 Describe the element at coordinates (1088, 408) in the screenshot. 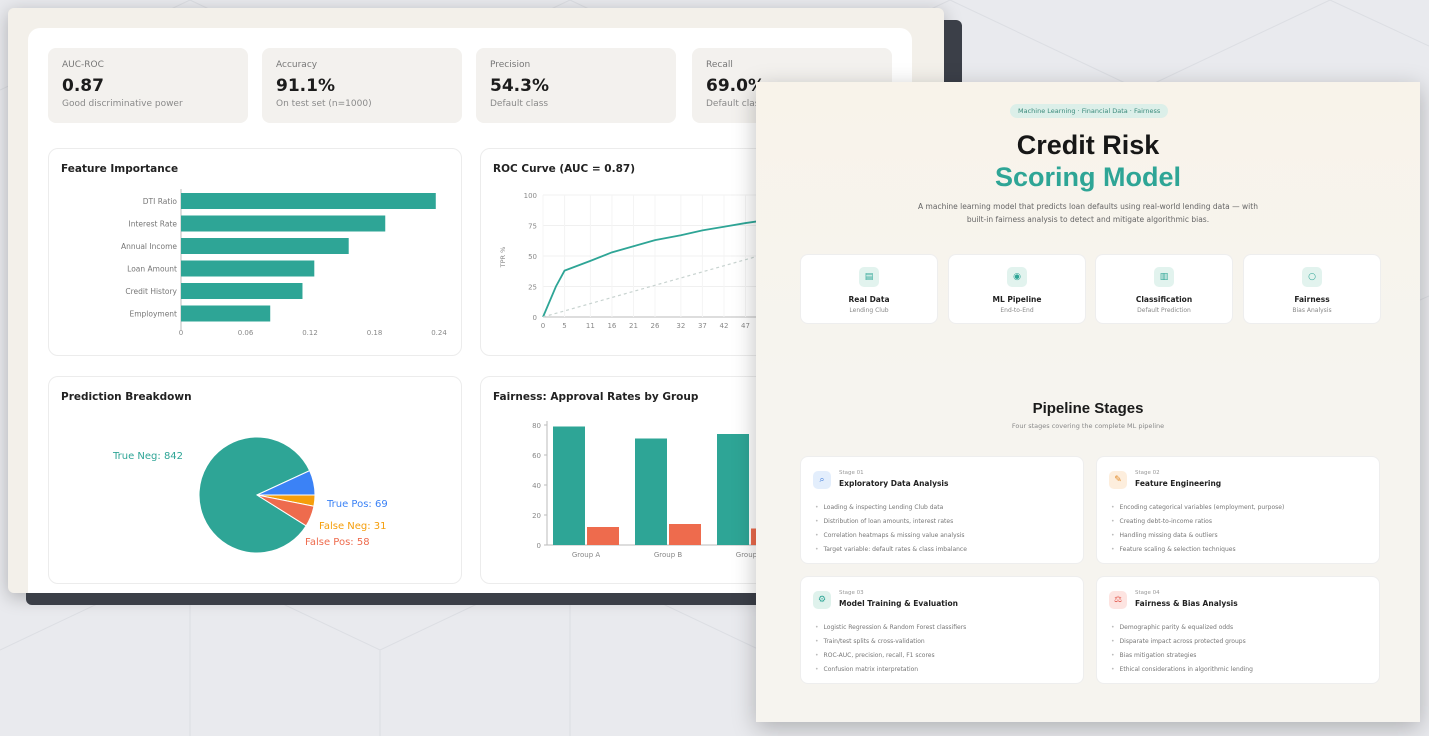

I see `section-title: Pipeline Stages` at that location.